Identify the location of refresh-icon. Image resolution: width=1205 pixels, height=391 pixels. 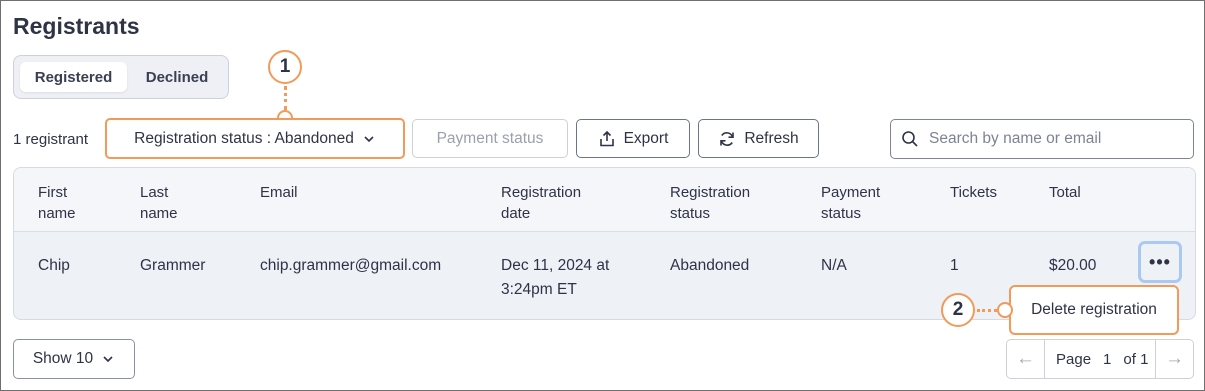
(727, 138).